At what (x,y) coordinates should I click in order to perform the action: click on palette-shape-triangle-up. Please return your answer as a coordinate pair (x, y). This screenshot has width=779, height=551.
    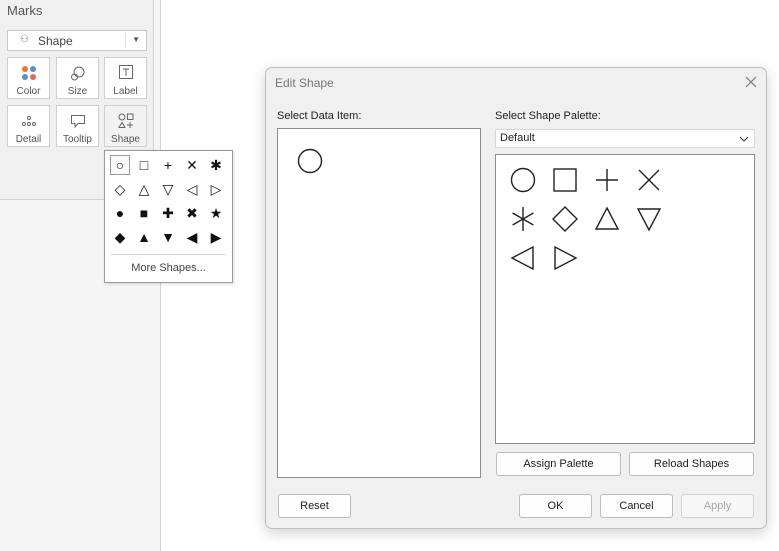
    Looking at the image, I should click on (607, 219).